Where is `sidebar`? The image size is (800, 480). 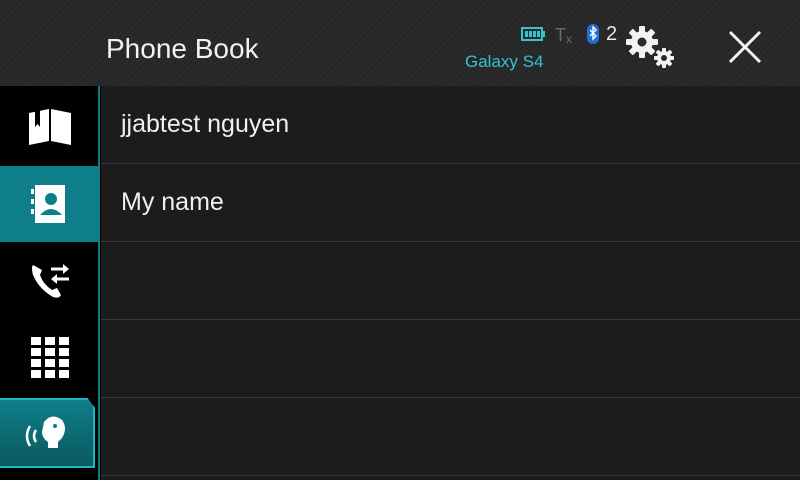 sidebar is located at coordinates (50, 283).